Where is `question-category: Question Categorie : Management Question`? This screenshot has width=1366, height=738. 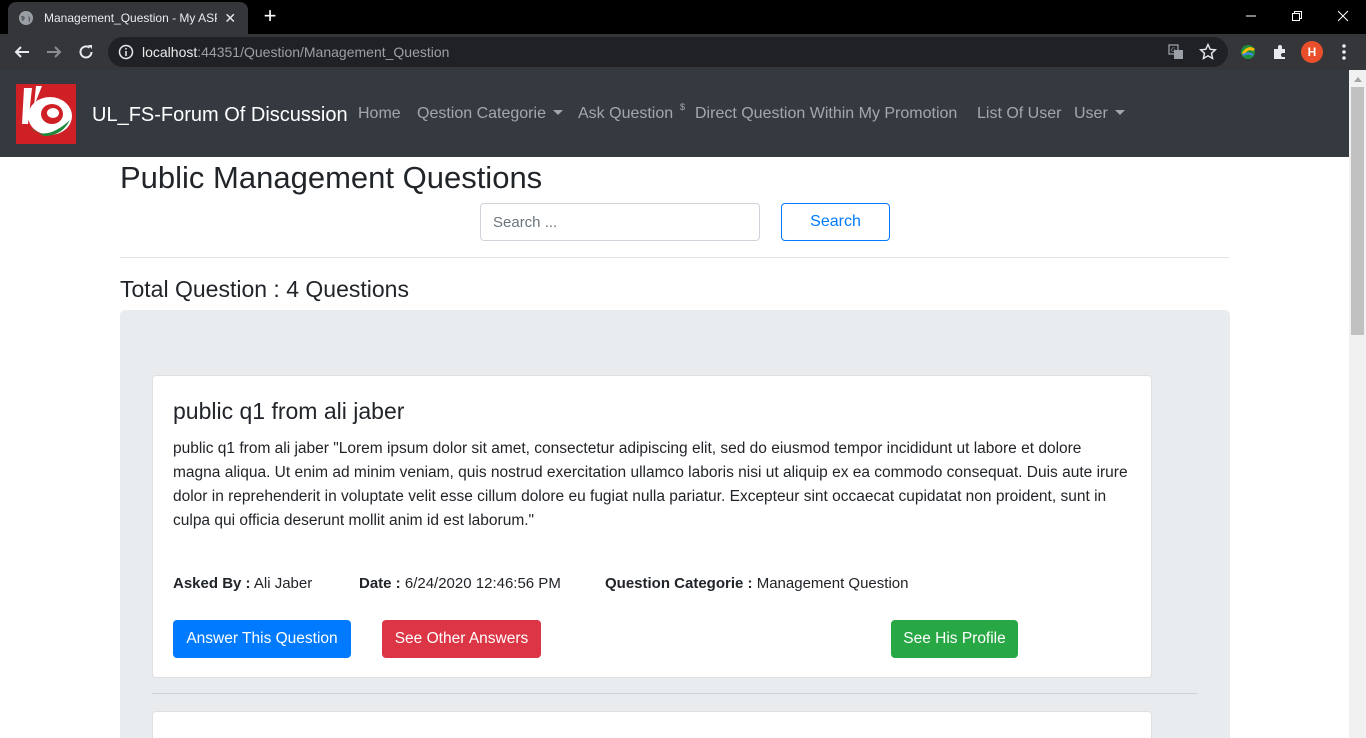 question-category: Question Categorie : Management Question is located at coordinates (756, 583).